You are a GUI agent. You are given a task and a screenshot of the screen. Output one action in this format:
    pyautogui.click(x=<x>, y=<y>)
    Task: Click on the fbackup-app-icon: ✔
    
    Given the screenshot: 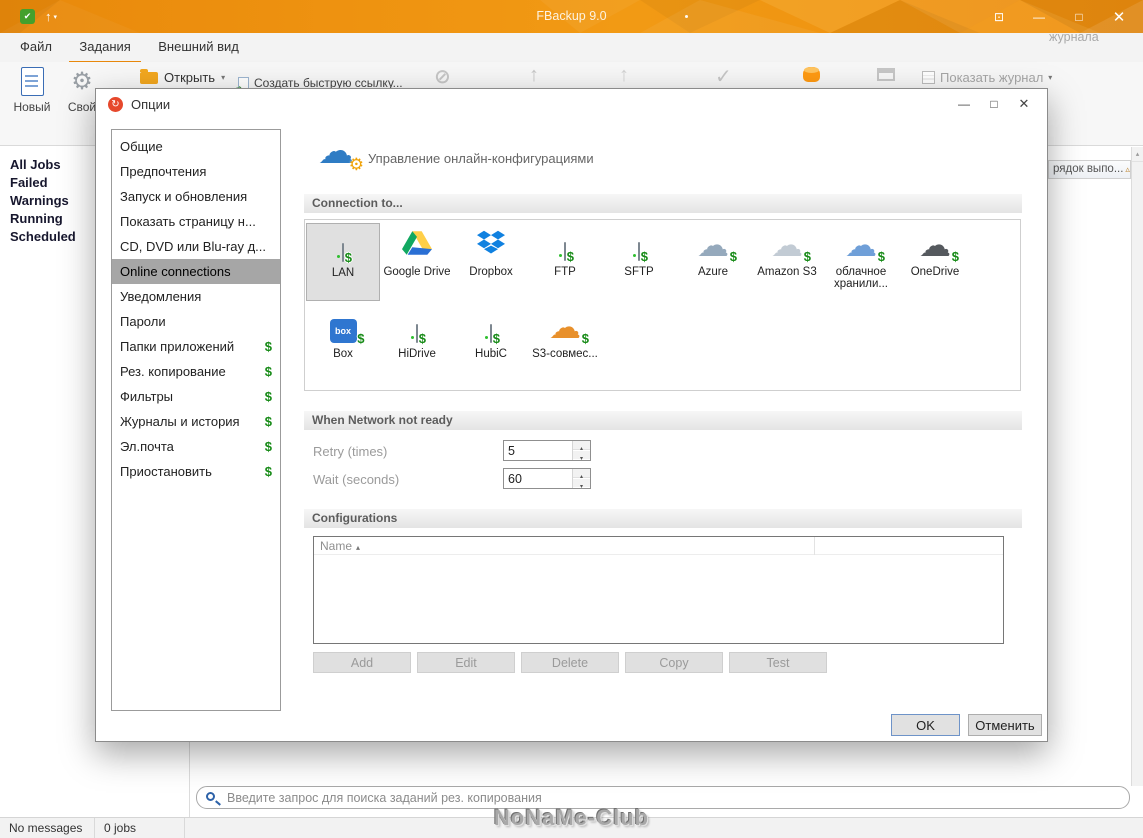 What is the action you would take?
    pyautogui.click(x=27, y=16)
    